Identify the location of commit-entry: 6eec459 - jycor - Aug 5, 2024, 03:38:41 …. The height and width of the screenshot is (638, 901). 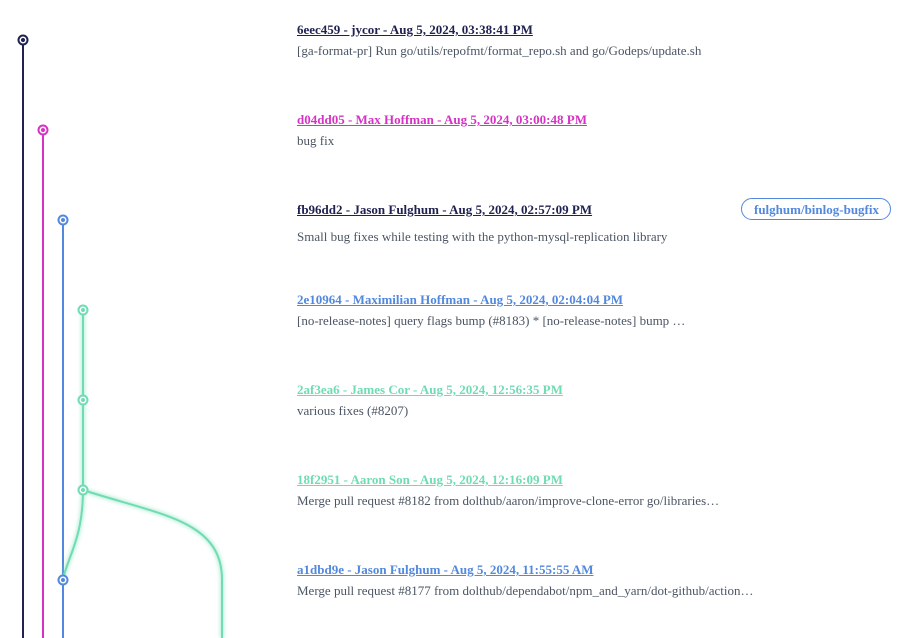
(499, 40).